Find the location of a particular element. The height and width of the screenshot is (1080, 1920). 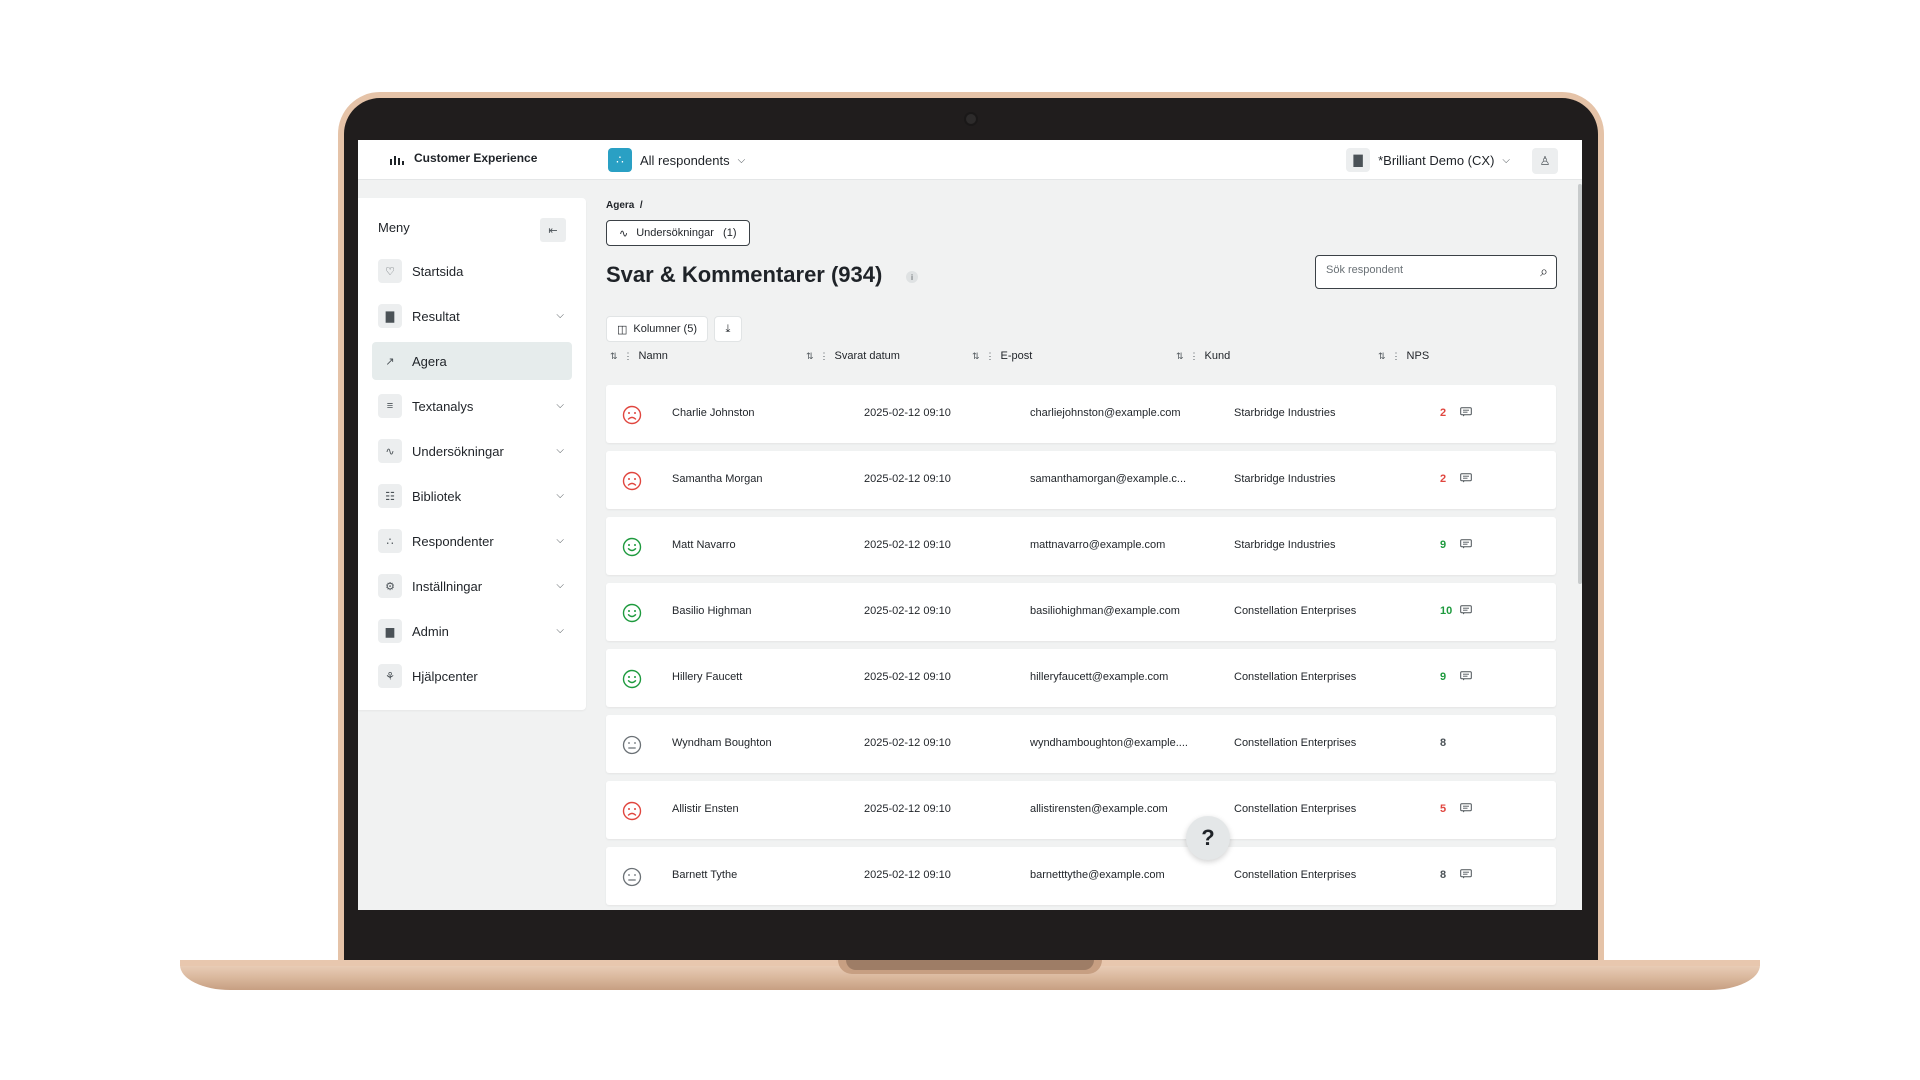

columns-button: ◫ Kolumner (5) is located at coordinates (657, 329).